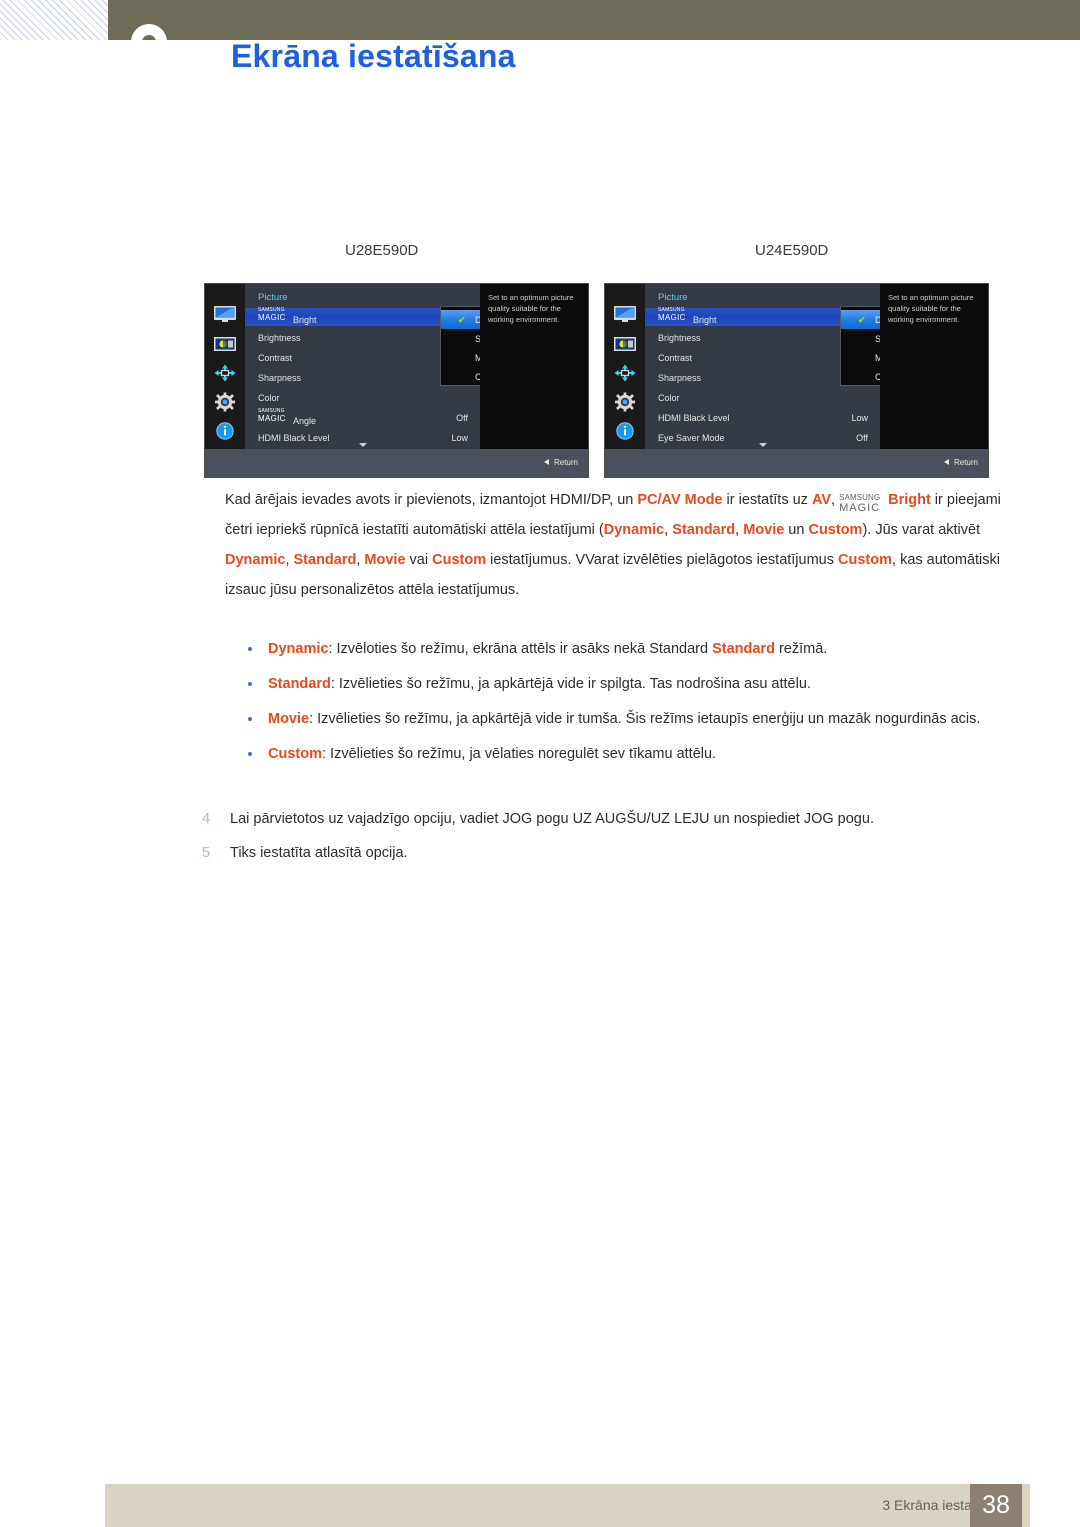  What do you see at coordinates (762, 418) in the screenshot?
I see `osd-row-hdmi-black-level: HDMI Black Level Low` at bounding box center [762, 418].